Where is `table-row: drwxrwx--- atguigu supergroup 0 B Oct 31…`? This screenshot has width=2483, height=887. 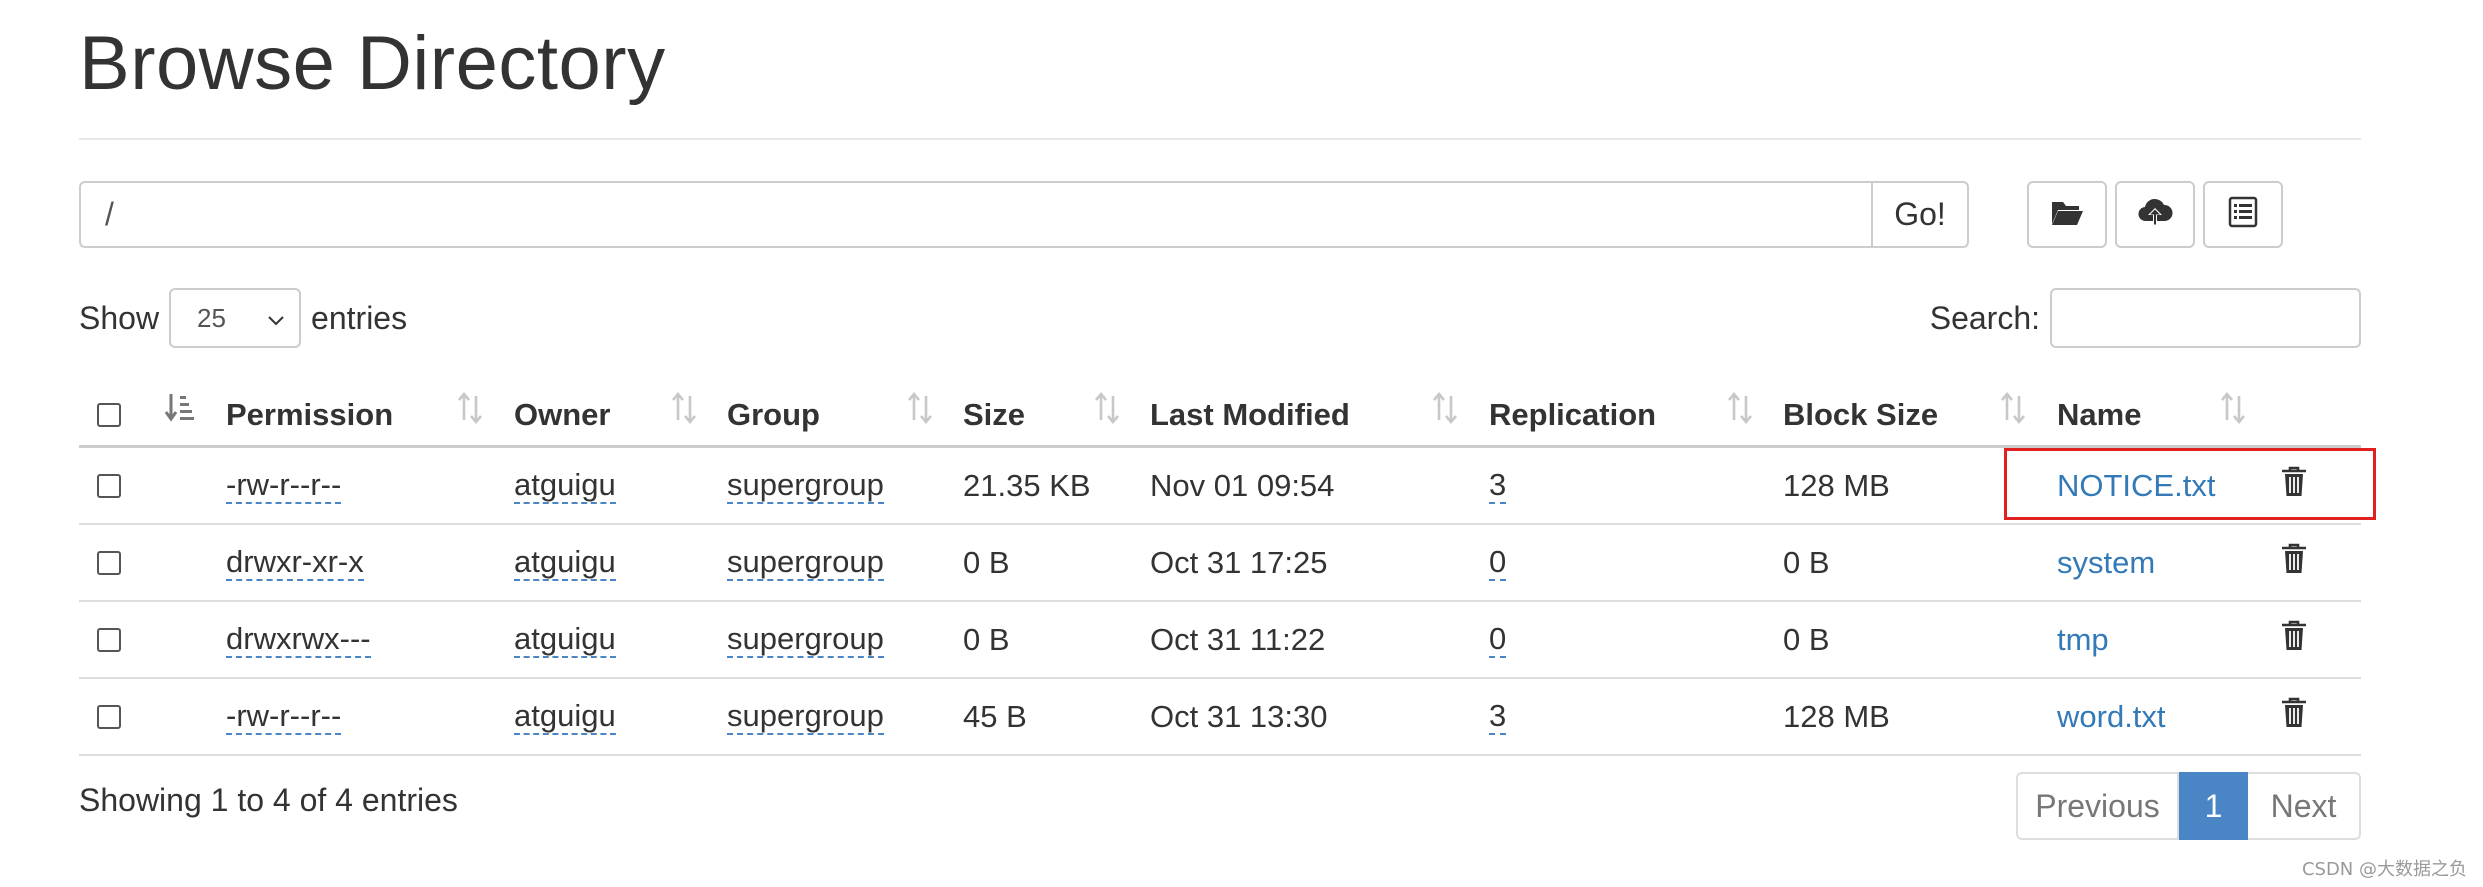
table-row: drwxrwx--- atguigu supergroup 0 B Oct 31… is located at coordinates (1220, 640).